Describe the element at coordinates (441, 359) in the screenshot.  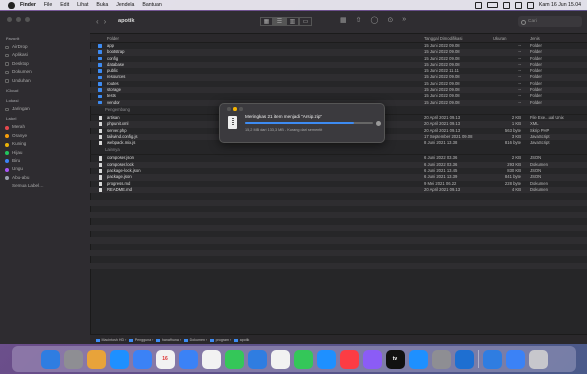
I see `system-preferences-icon` at that location.